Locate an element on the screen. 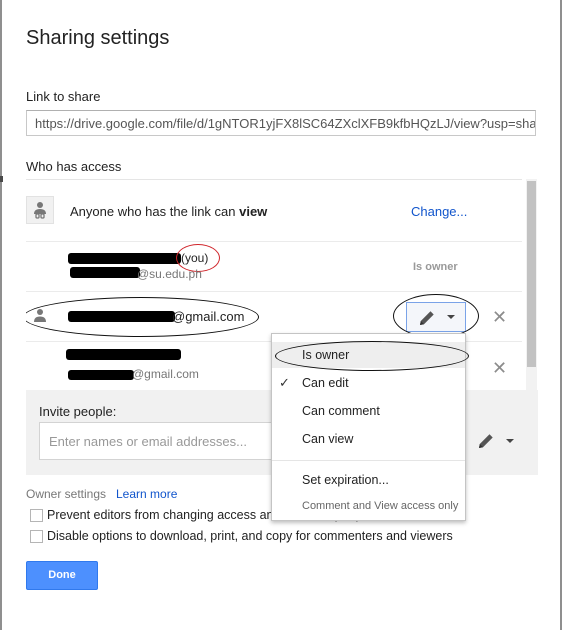  owner-email-domain: @su.edu.ph is located at coordinates (169, 274).